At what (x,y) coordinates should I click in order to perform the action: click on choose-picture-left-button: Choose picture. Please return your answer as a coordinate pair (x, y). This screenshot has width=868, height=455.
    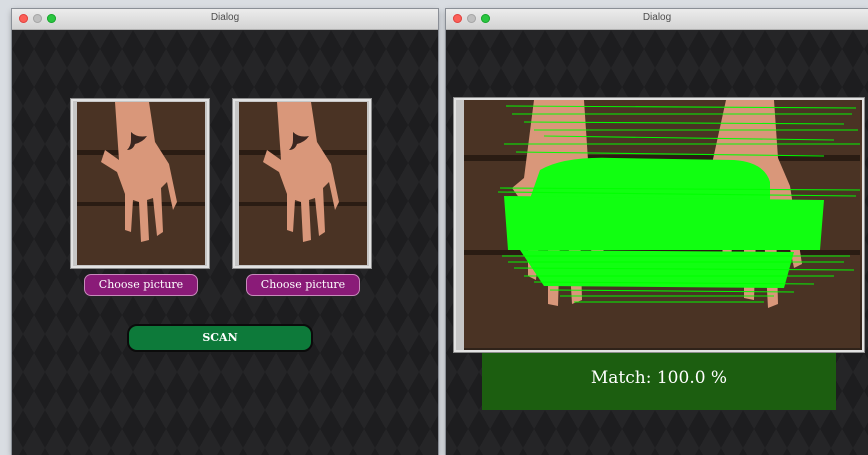
    Looking at the image, I should click on (141, 285).